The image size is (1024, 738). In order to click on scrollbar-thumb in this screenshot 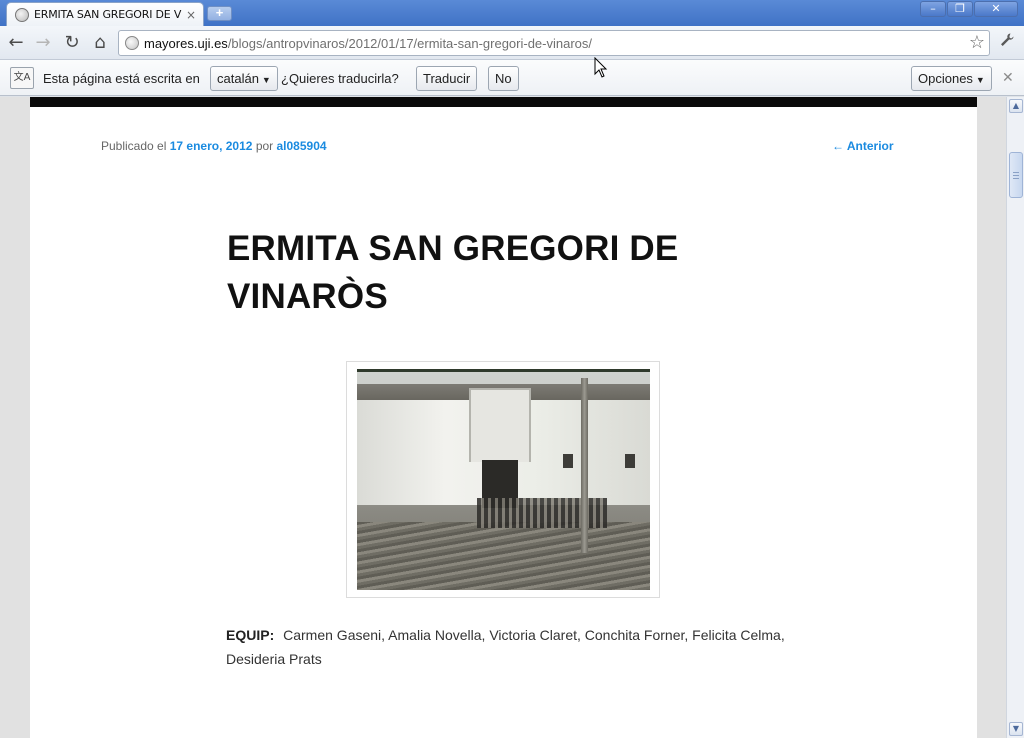, I will do `click(1016, 175)`.